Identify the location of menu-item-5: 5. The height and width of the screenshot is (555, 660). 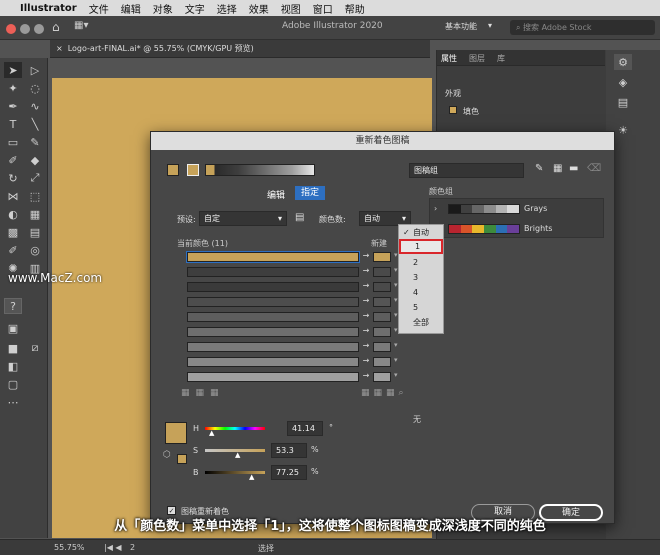
(421, 307).